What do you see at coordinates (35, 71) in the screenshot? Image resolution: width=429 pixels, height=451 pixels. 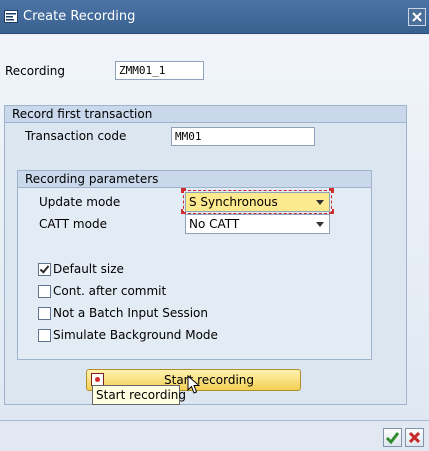 I see `recording-label: Recording` at bounding box center [35, 71].